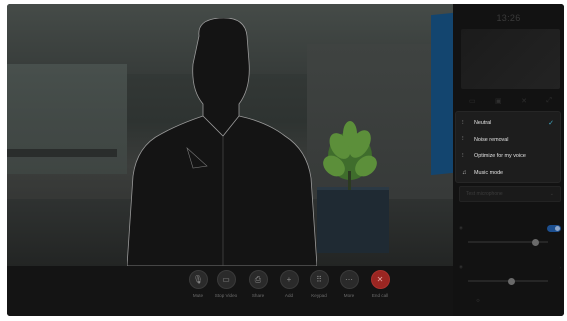 The width and height of the screenshot is (567, 321). What do you see at coordinates (463, 139) in the screenshot?
I see `noise-removal-icon: ⫶` at bounding box center [463, 139].